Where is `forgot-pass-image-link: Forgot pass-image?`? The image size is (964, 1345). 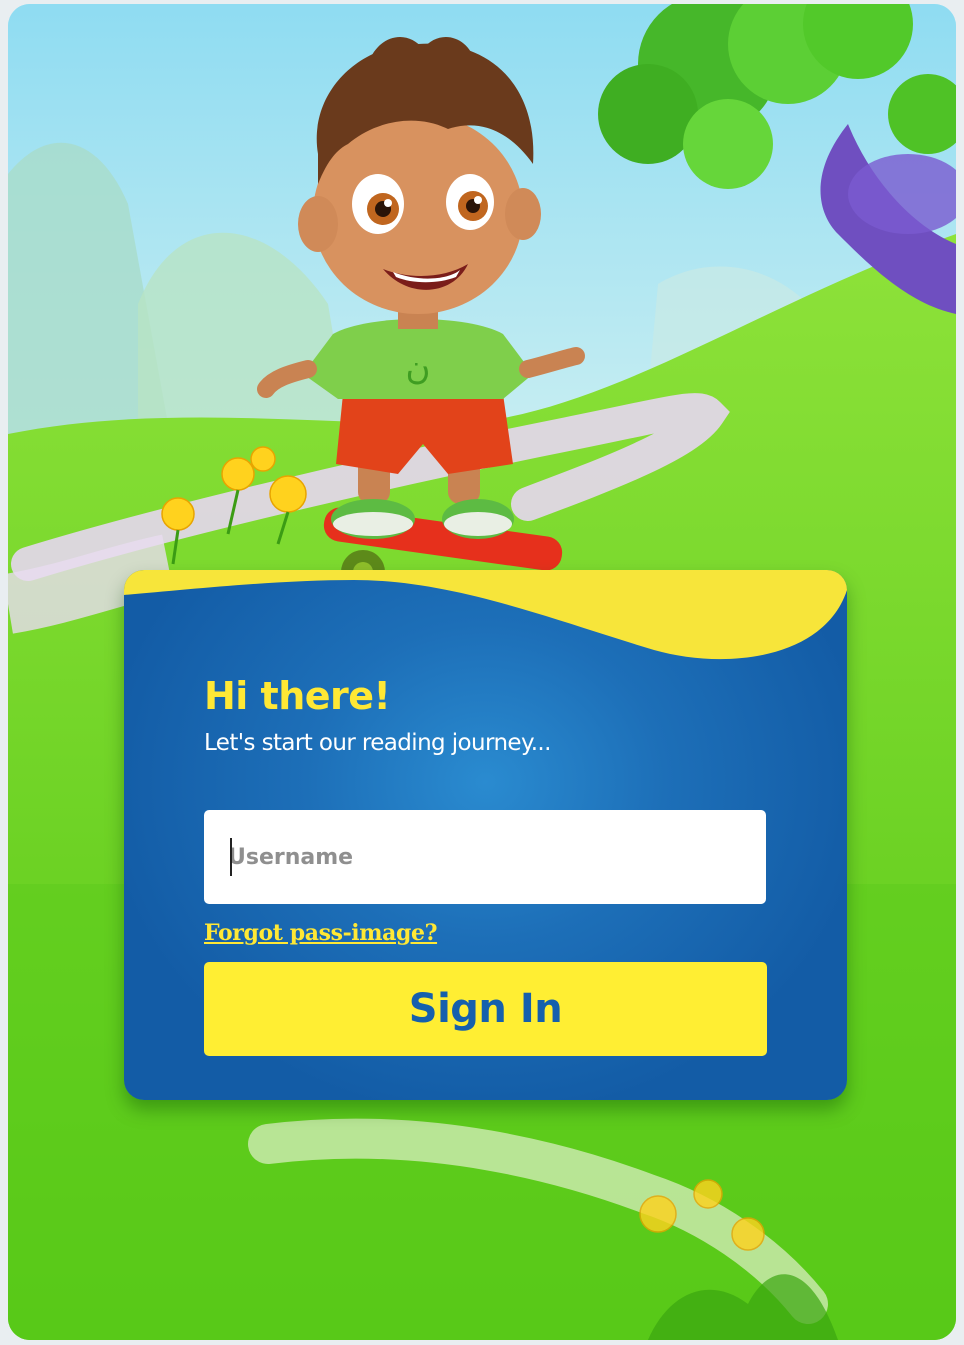 forgot-pass-image-link: Forgot pass-image? is located at coordinates (320, 933).